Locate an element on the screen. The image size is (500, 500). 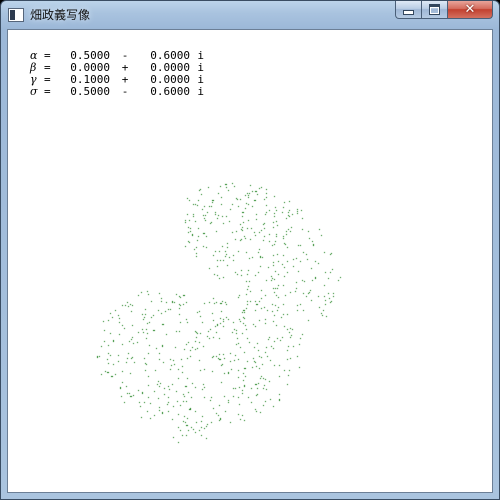
minimize-button is located at coordinates (408, 10).